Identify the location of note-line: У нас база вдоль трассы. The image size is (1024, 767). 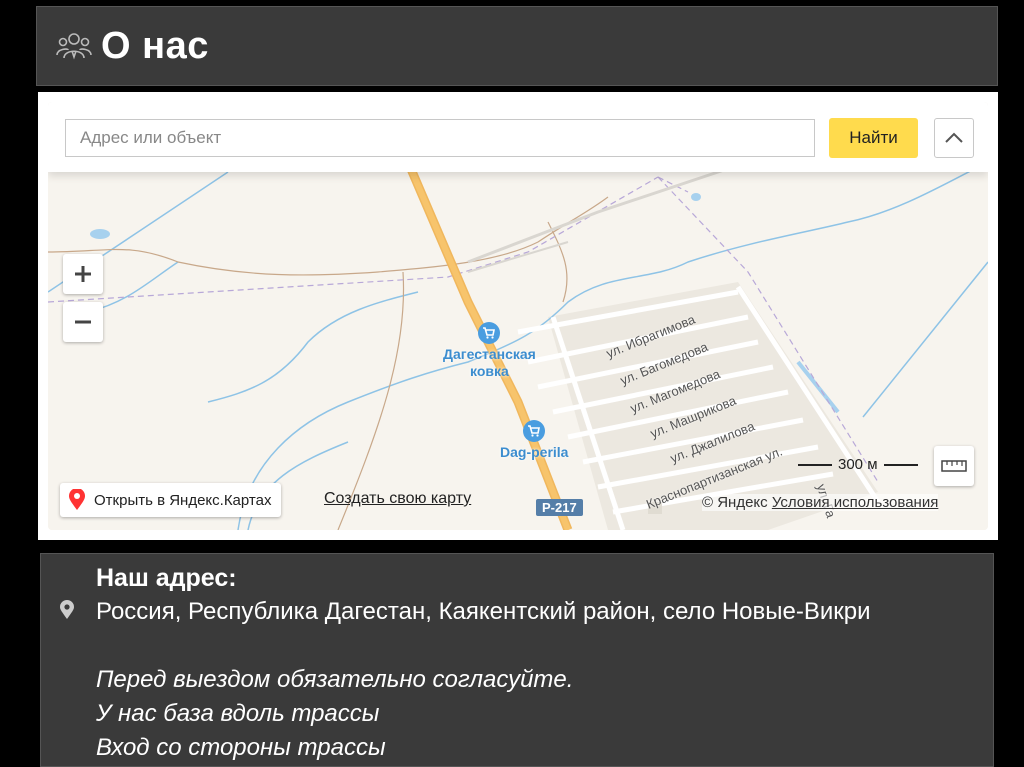
(238, 713).